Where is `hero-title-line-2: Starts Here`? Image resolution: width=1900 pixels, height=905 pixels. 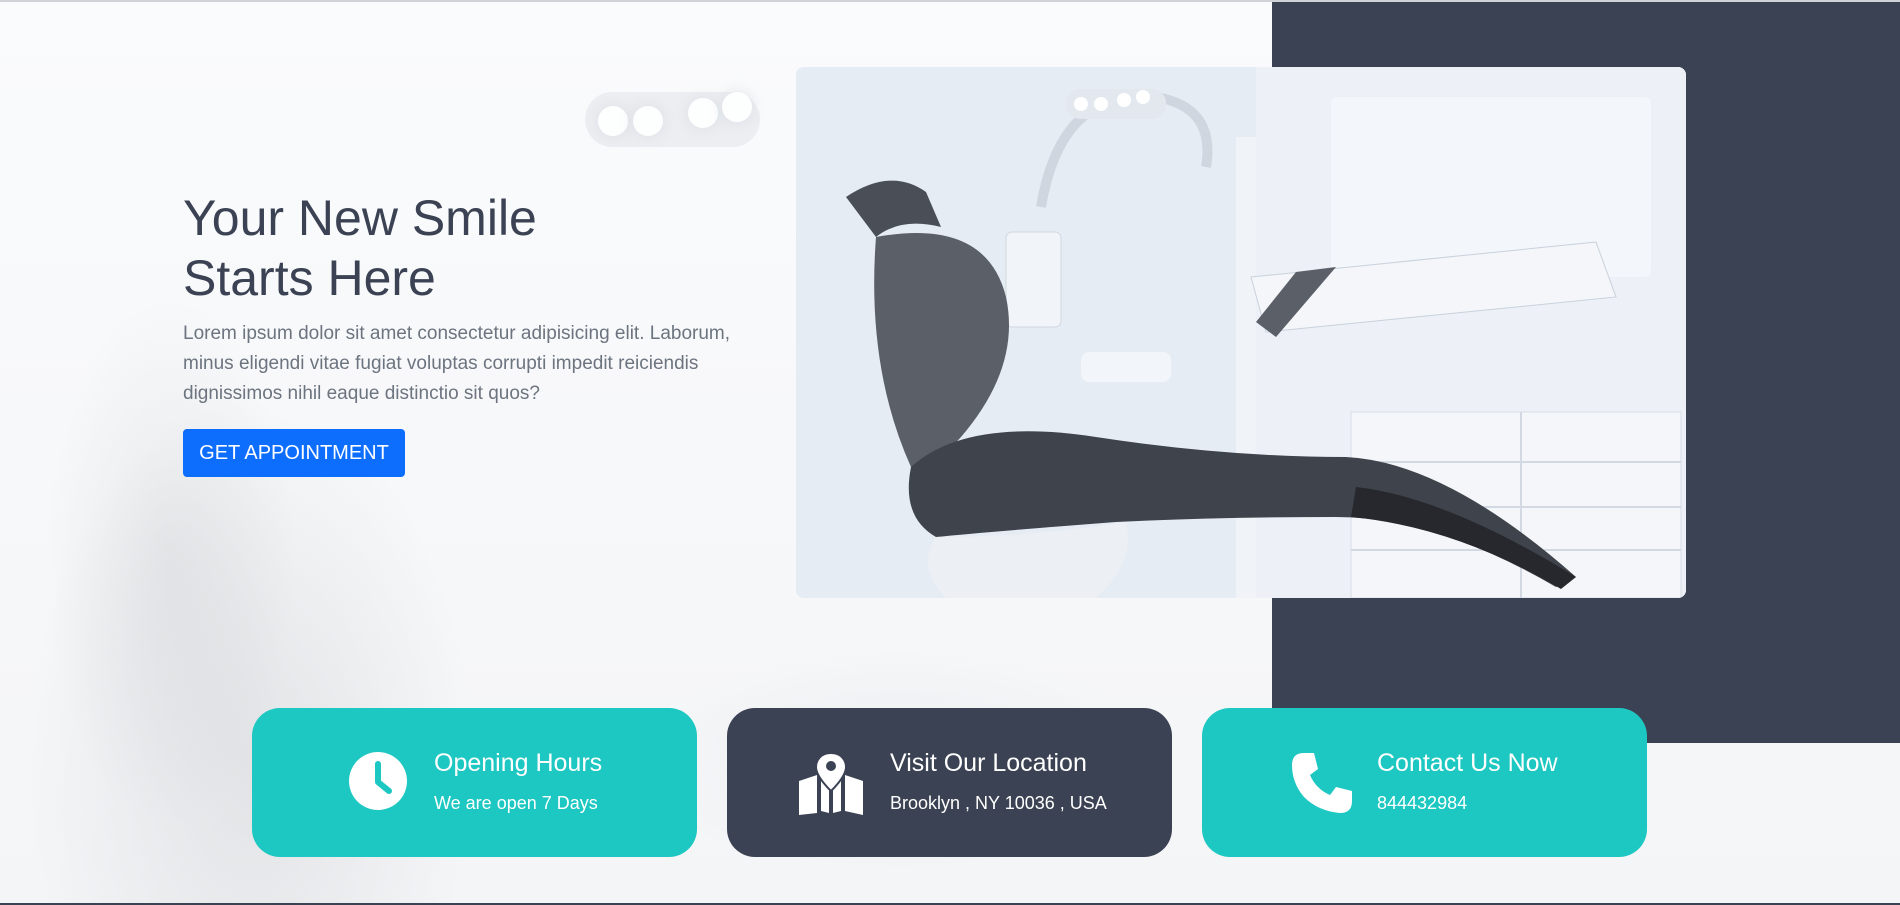
hero-title-line-2: Starts Here is located at coordinates (309, 278).